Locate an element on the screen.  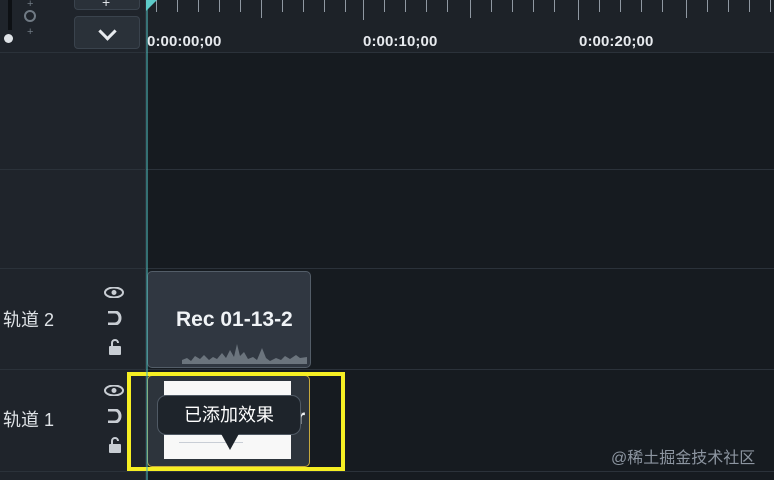
track-2-label: 轨道 2 is located at coordinates (29, 320).